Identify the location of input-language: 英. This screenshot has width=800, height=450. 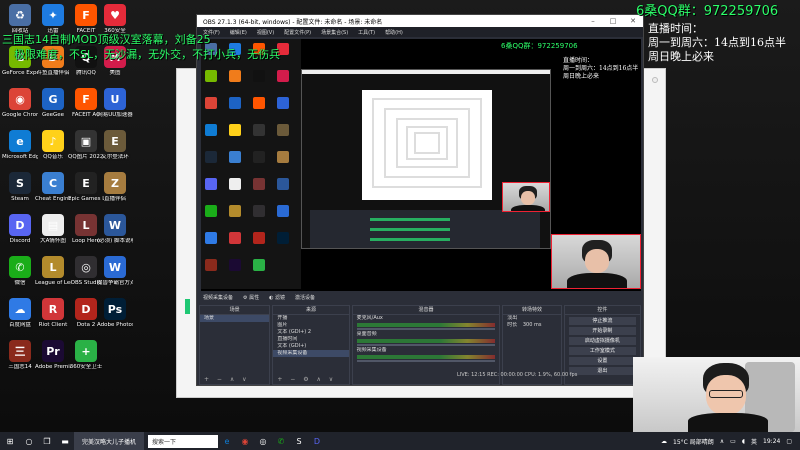
(754, 441).